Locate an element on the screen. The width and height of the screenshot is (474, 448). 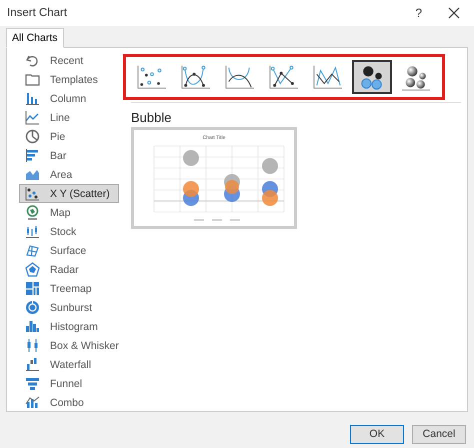
chart-type-item: Waterfall is located at coordinates (69, 364).